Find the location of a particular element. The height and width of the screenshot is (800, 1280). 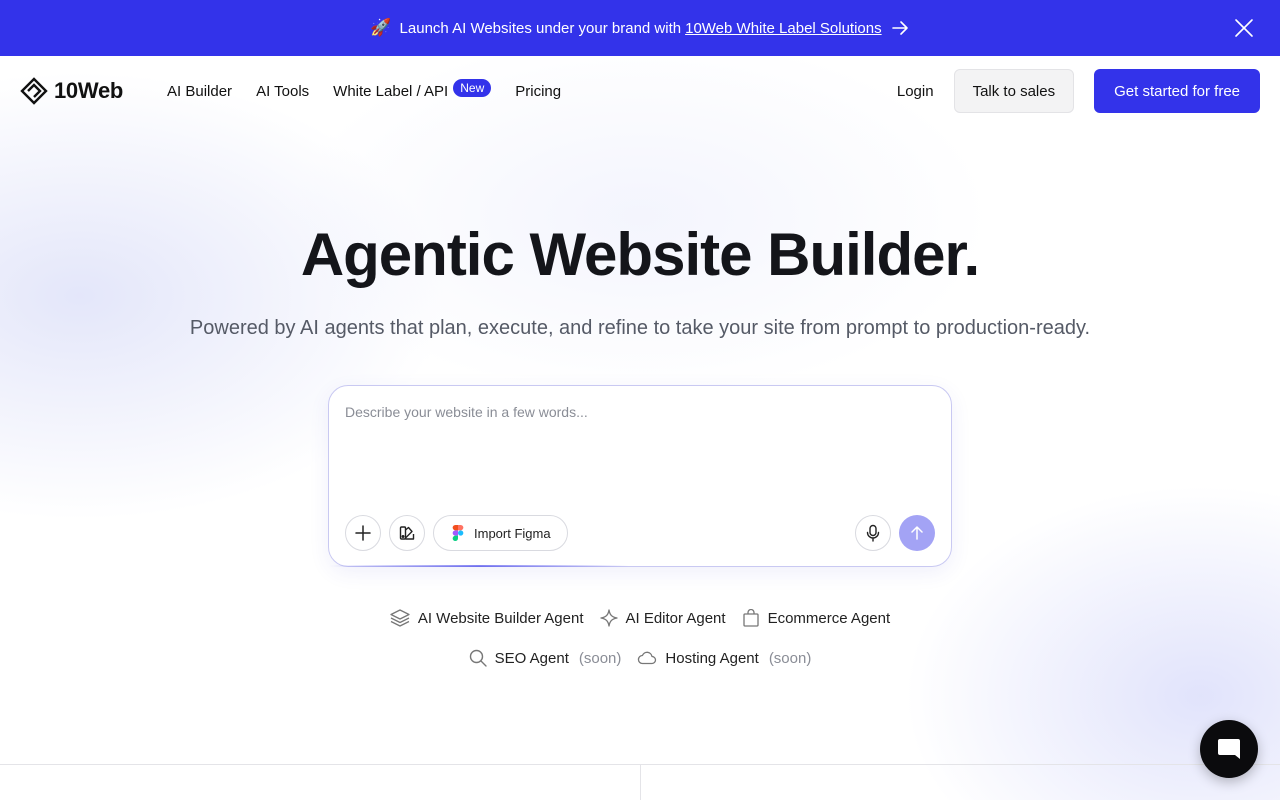

import-figma-label: Import Figma is located at coordinates (512, 533).